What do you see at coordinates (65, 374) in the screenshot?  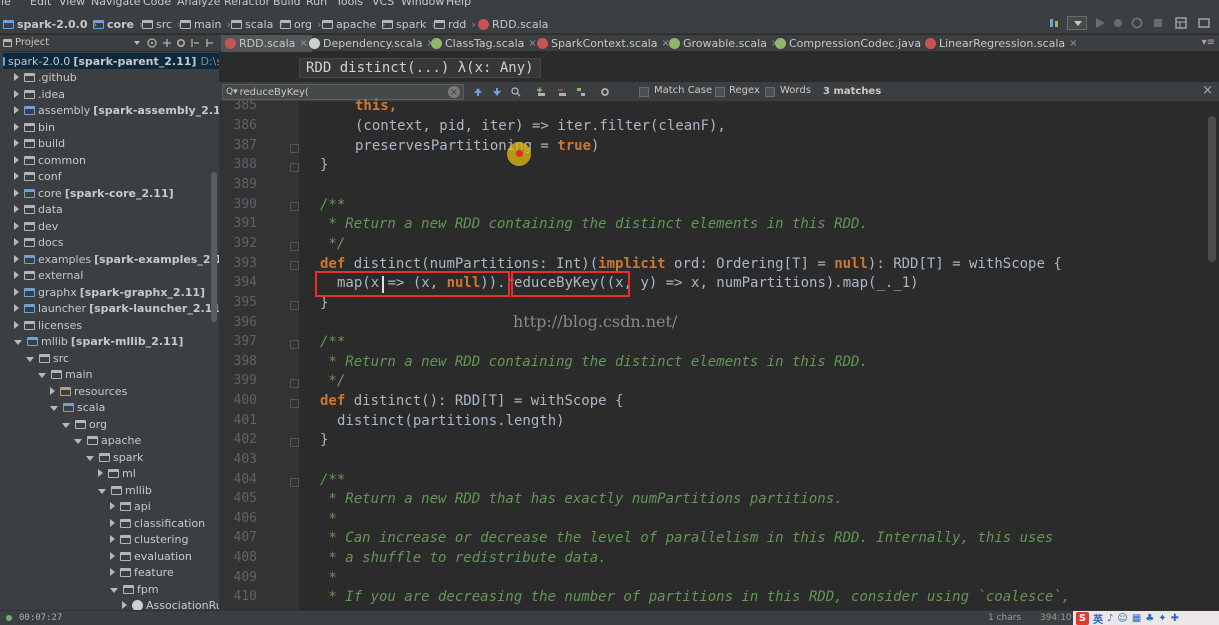 I see `tree-item-main: main` at bounding box center [65, 374].